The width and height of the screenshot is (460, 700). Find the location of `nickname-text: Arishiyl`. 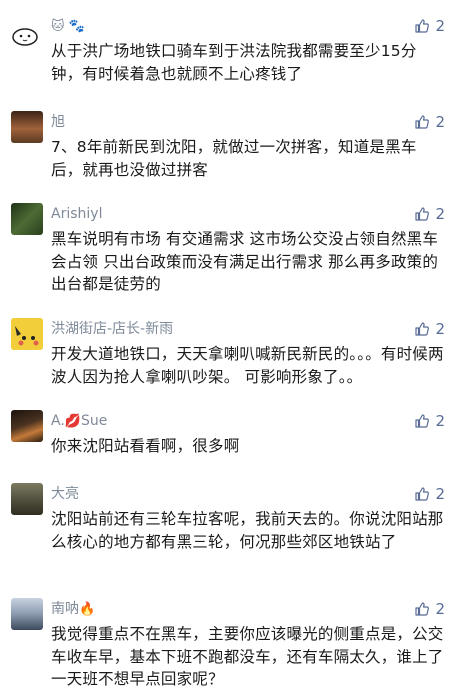

nickname-text: Arishiyl is located at coordinates (77, 214).